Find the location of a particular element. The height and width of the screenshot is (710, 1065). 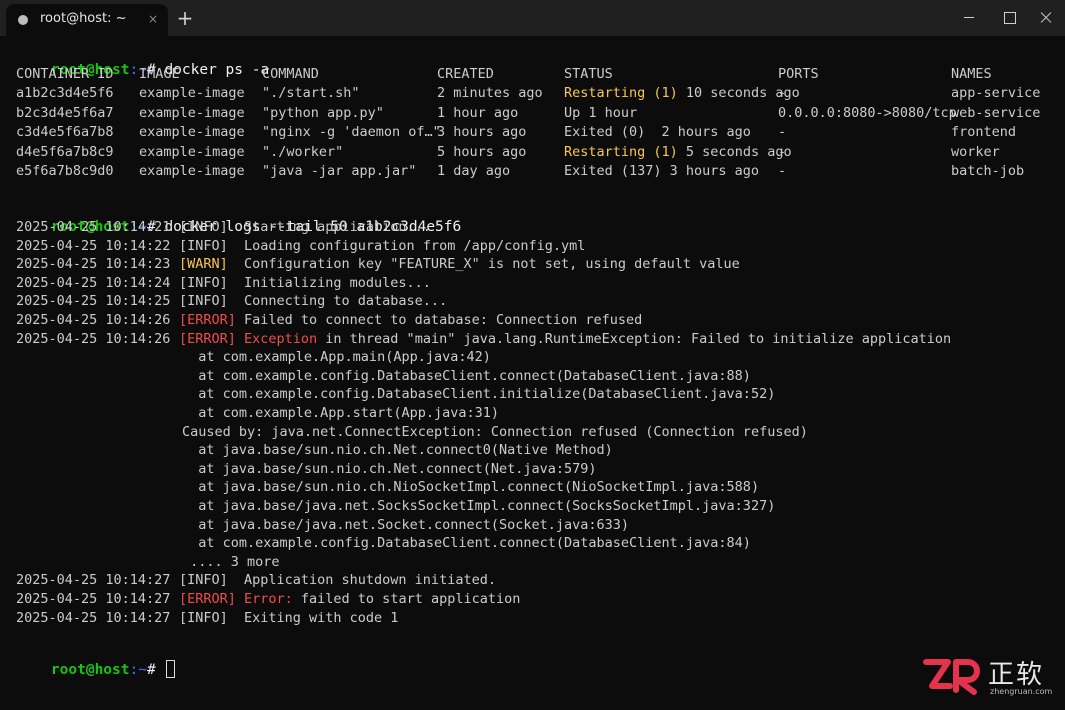

container-status: Restarting (1) 10 seconds ago is located at coordinates (682, 93).